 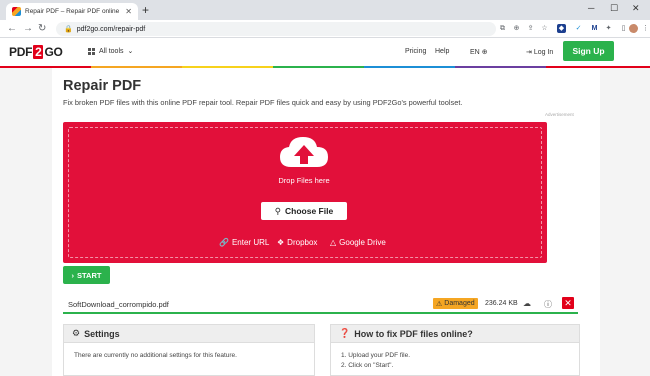 What do you see at coordinates (367, 365) in the screenshot?
I see `howto-step: 2. Click on "Start".` at bounding box center [367, 365].